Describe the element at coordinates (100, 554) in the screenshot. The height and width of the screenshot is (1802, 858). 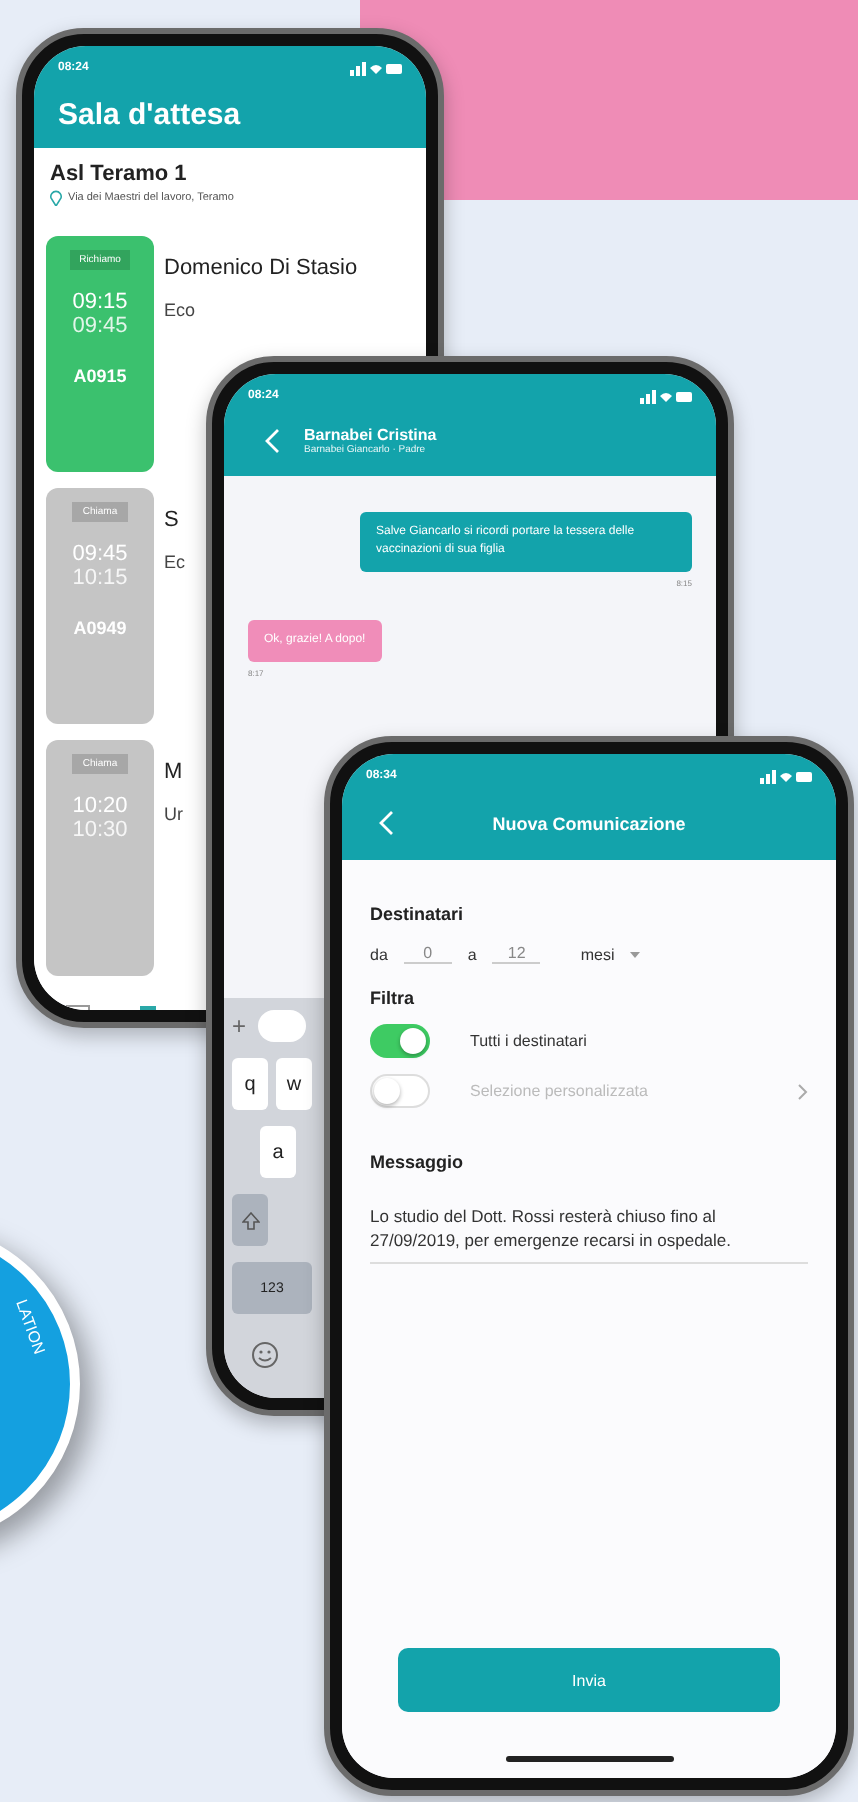
I see `ticket-start-time: 09:45` at that location.